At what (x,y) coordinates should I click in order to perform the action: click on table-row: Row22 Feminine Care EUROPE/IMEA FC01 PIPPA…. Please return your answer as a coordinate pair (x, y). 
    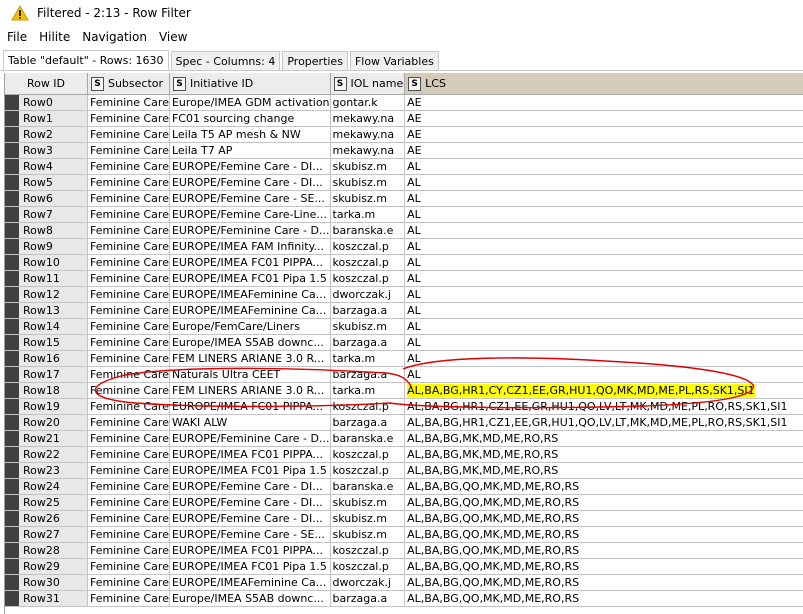
    Looking at the image, I should click on (404, 454).